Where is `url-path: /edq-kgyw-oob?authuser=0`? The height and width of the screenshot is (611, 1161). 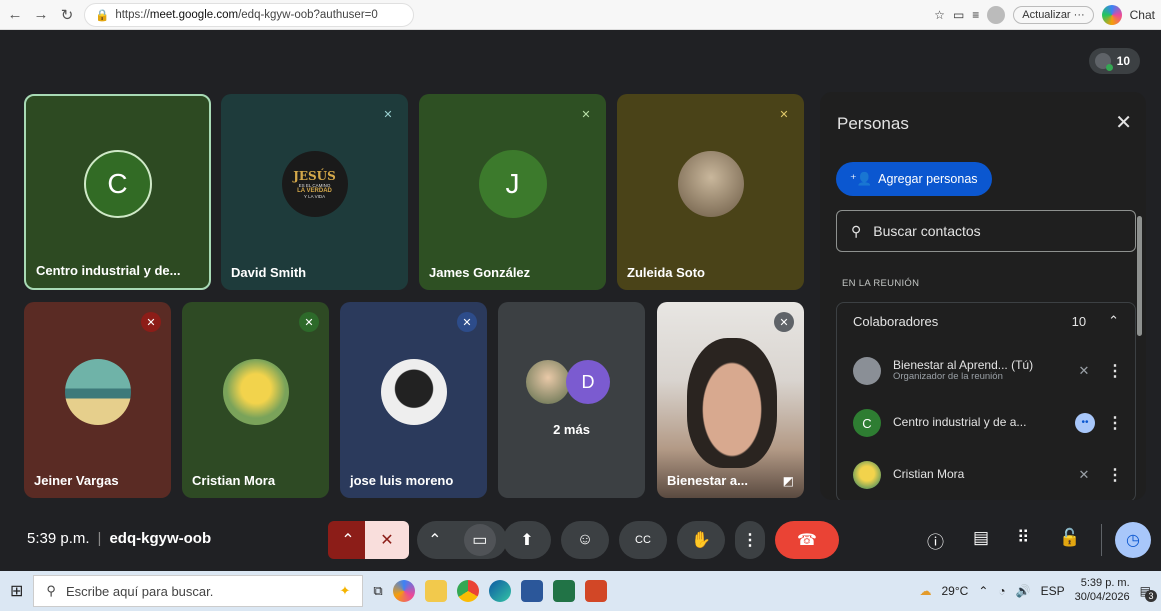
url-path: /edq-kgyw-oob?authuser=0 is located at coordinates (308, 14).